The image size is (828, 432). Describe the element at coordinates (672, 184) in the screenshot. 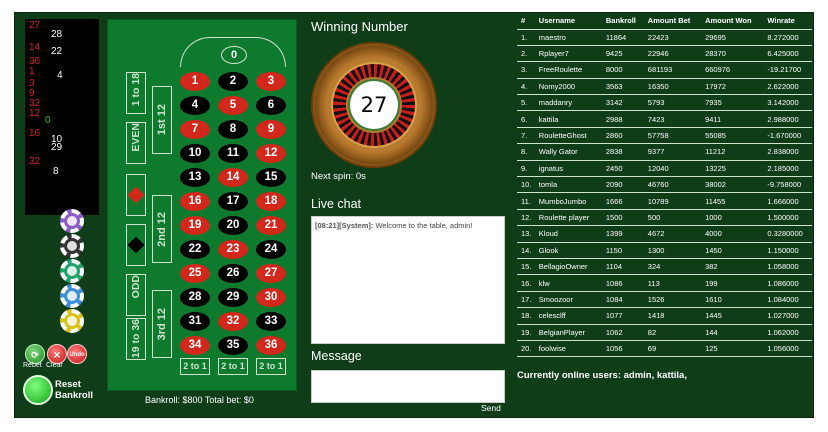

I see `leaderboard-cell: 46760` at that location.